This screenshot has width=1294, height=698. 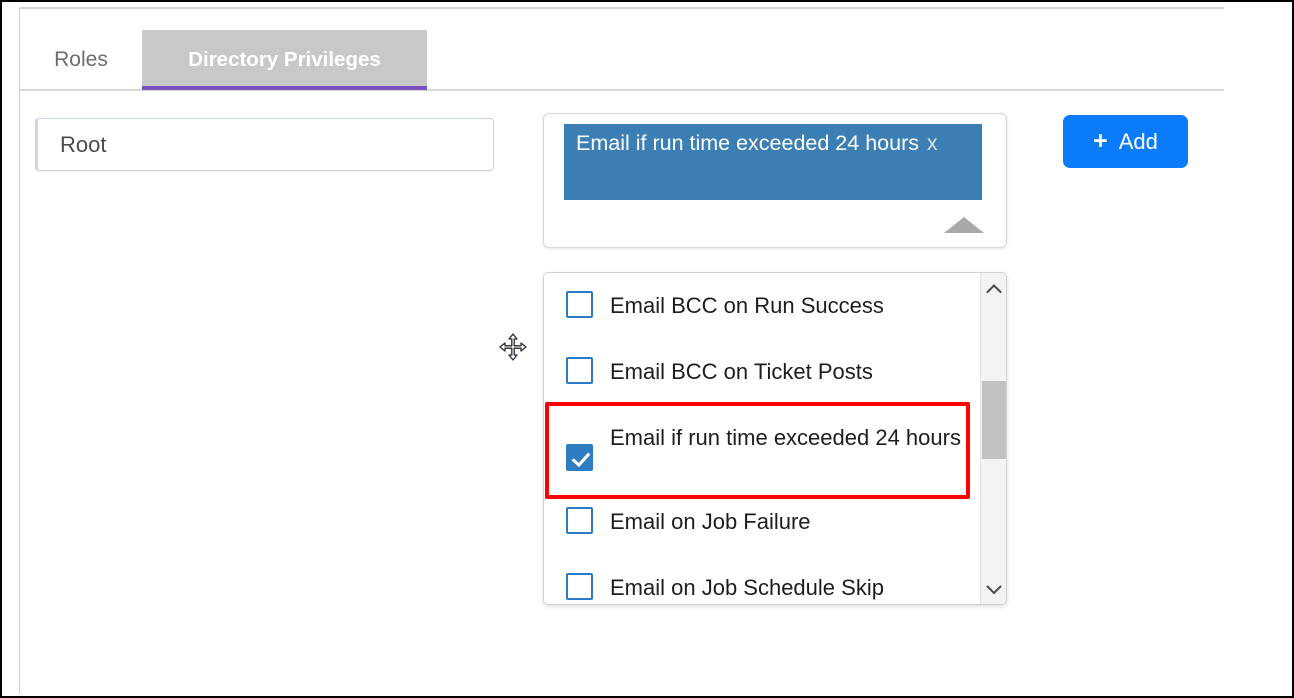 I want to click on tab-directory-privileges-label: Directory Privileges, so click(x=284, y=59).